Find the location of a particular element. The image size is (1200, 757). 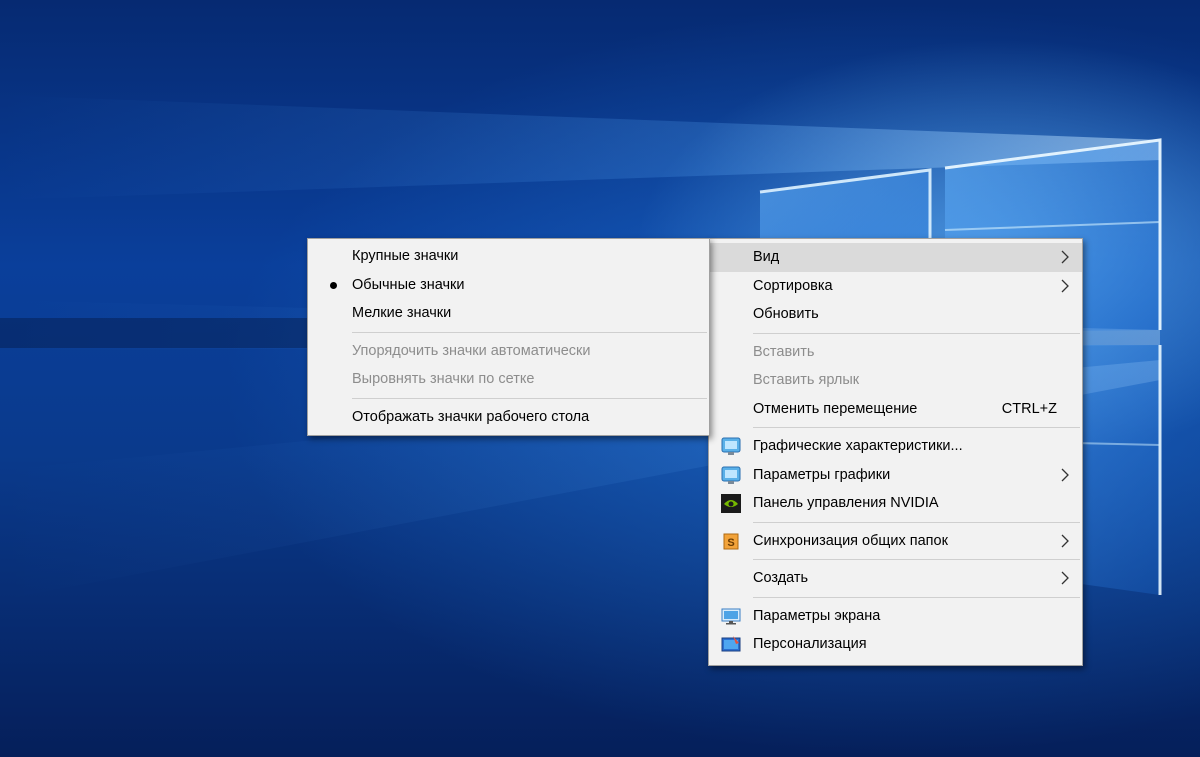

menu-item-label: Персонализация is located at coordinates (810, 644).